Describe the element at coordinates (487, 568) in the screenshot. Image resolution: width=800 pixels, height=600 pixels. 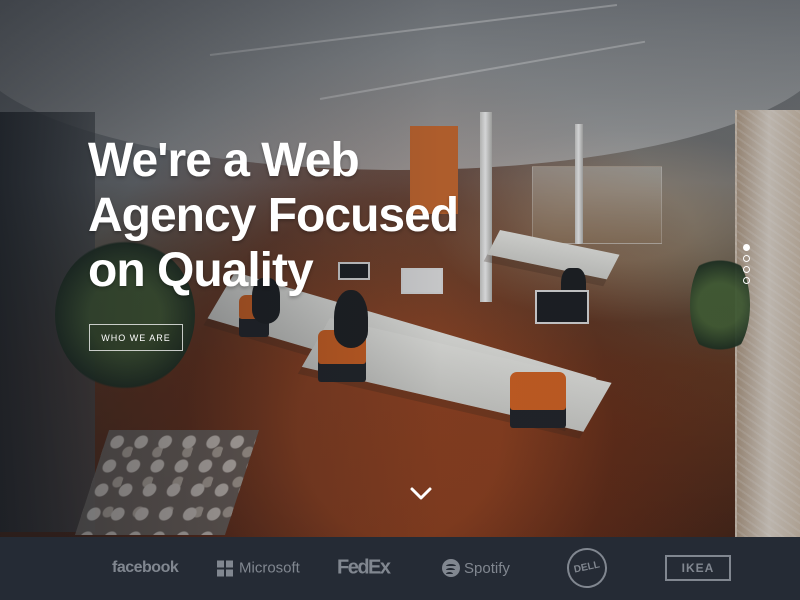
I see `spotify-logo-text: Spotify` at that location.